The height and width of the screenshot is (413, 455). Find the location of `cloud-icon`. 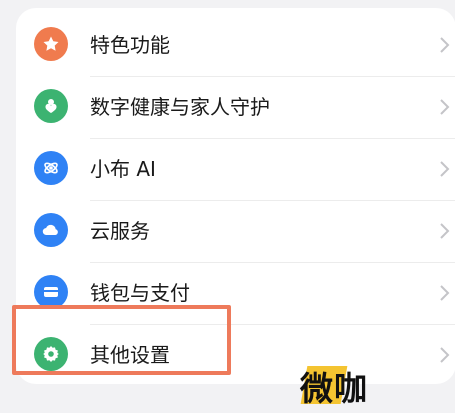

cloud-icon is located at coordinates (51, 230).